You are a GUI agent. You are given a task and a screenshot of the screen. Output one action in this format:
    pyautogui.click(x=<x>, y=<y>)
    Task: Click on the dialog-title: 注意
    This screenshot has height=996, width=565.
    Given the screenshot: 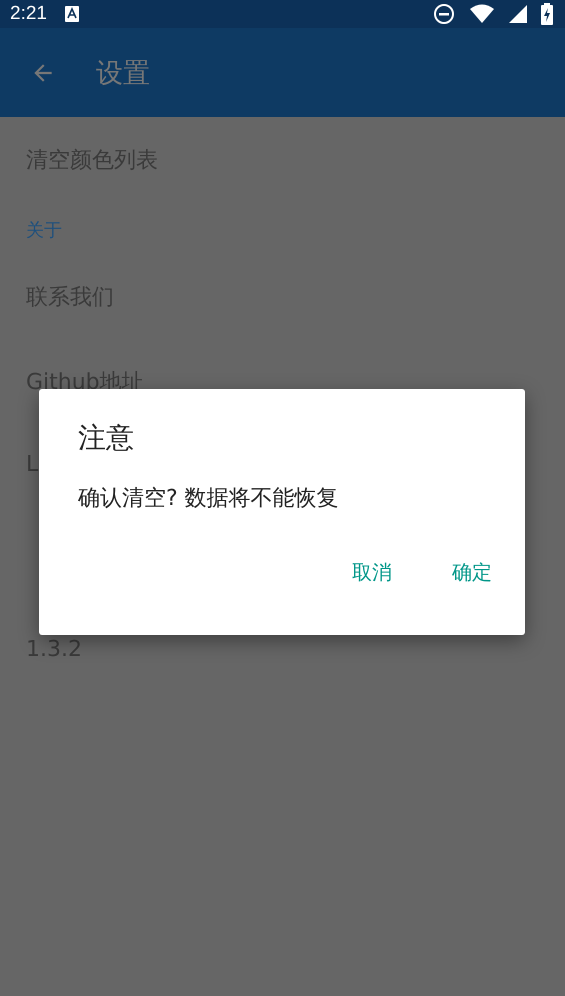 What is the action you would take?
    pyautogui.click(x=106, y=438)
    